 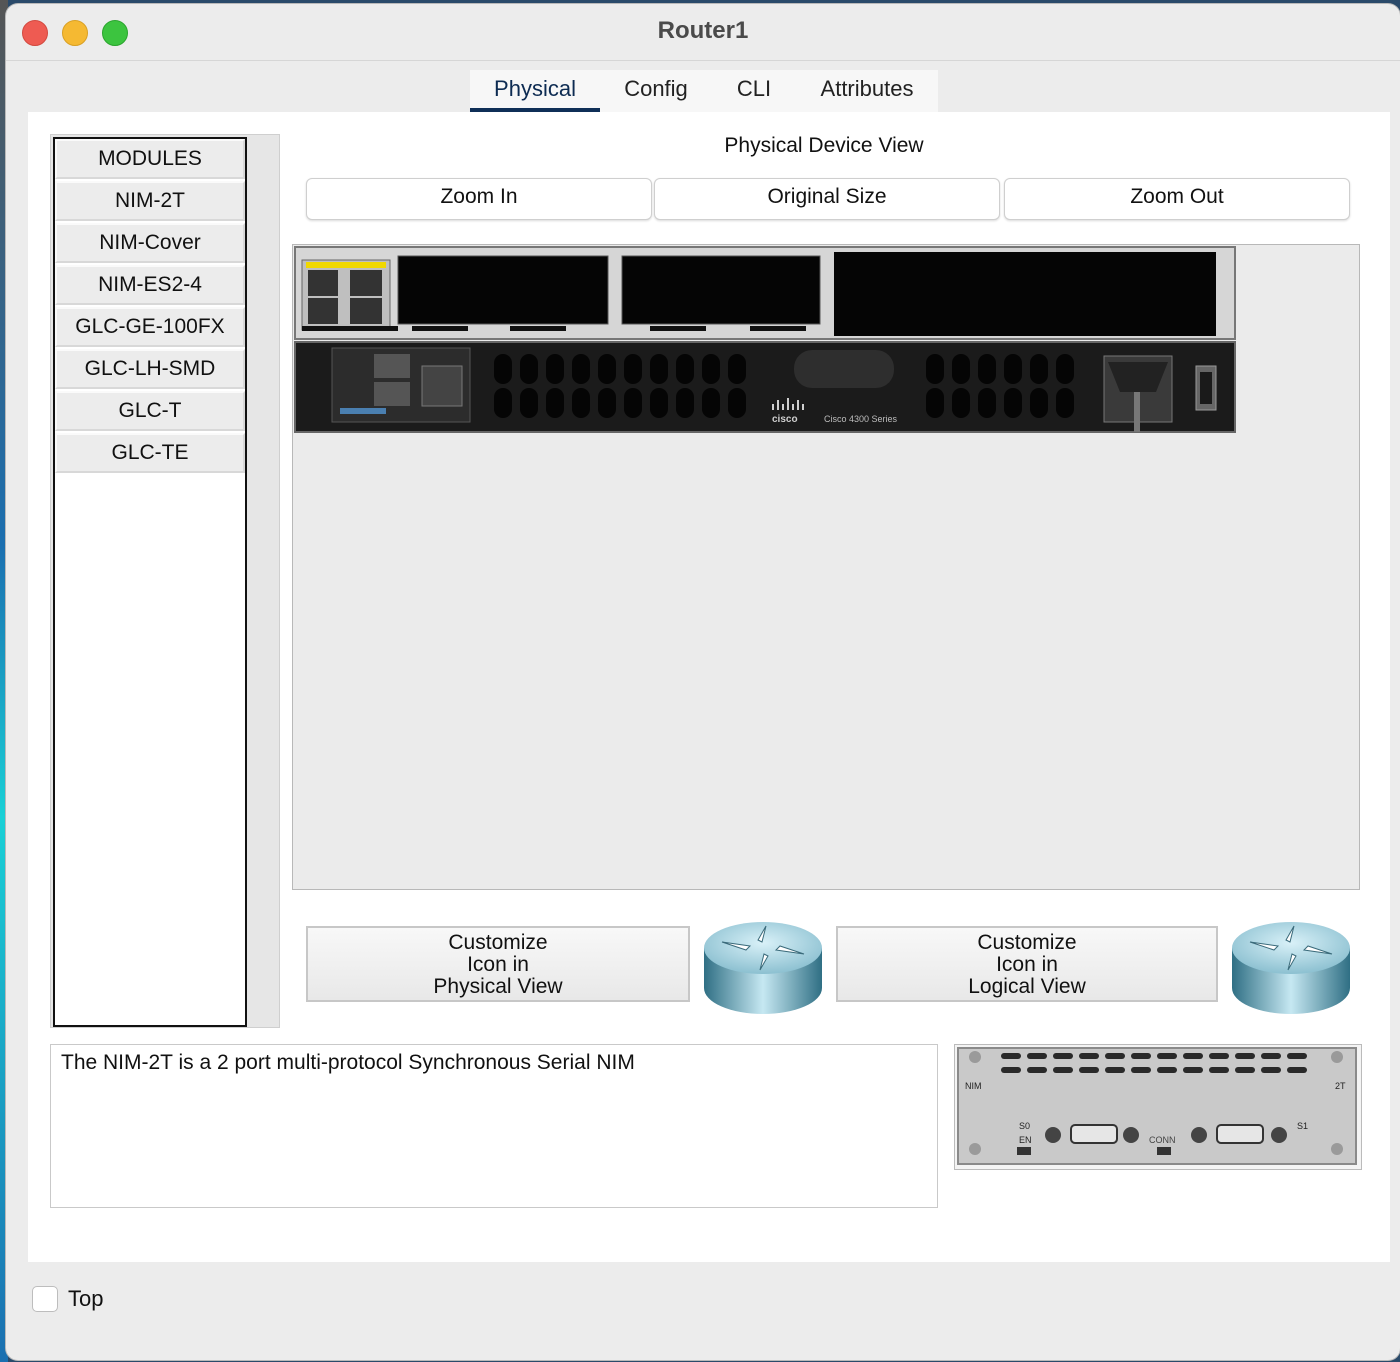 I want to click on zoom-out-button: Zoom Out, so click(x=1177, y=199).